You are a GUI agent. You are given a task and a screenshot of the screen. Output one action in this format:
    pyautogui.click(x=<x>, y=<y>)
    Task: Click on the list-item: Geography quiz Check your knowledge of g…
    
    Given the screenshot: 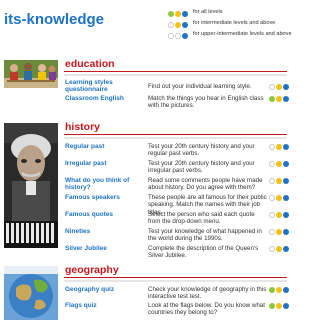 What is the action you would take?
    pyautogui.click(x=176, y=294)
    